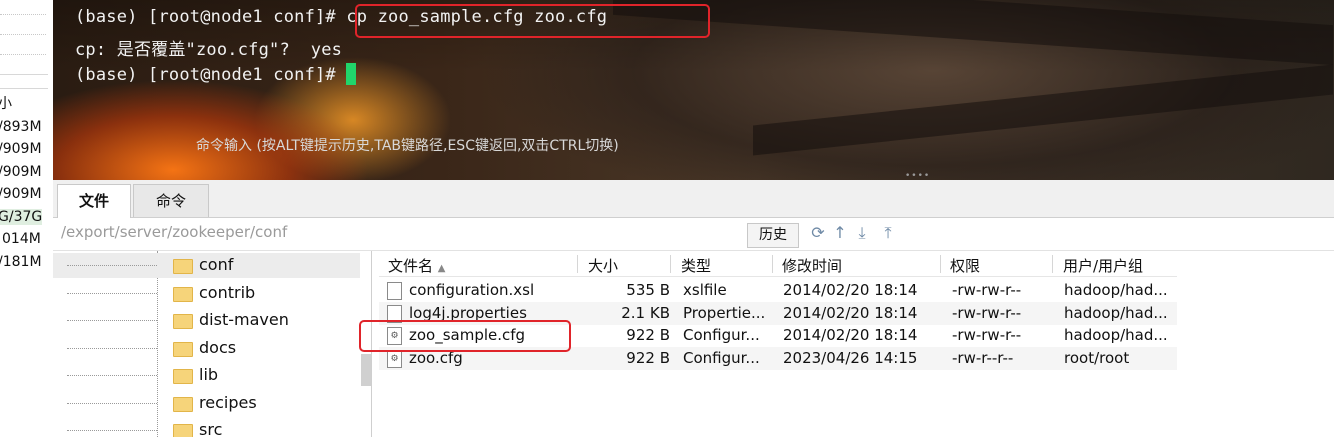 This screenshot has height=437, width=1334. Describe the element at coordinates (965, 265) in the screenshot. I see `column-header-permissions: 权限` at that location.